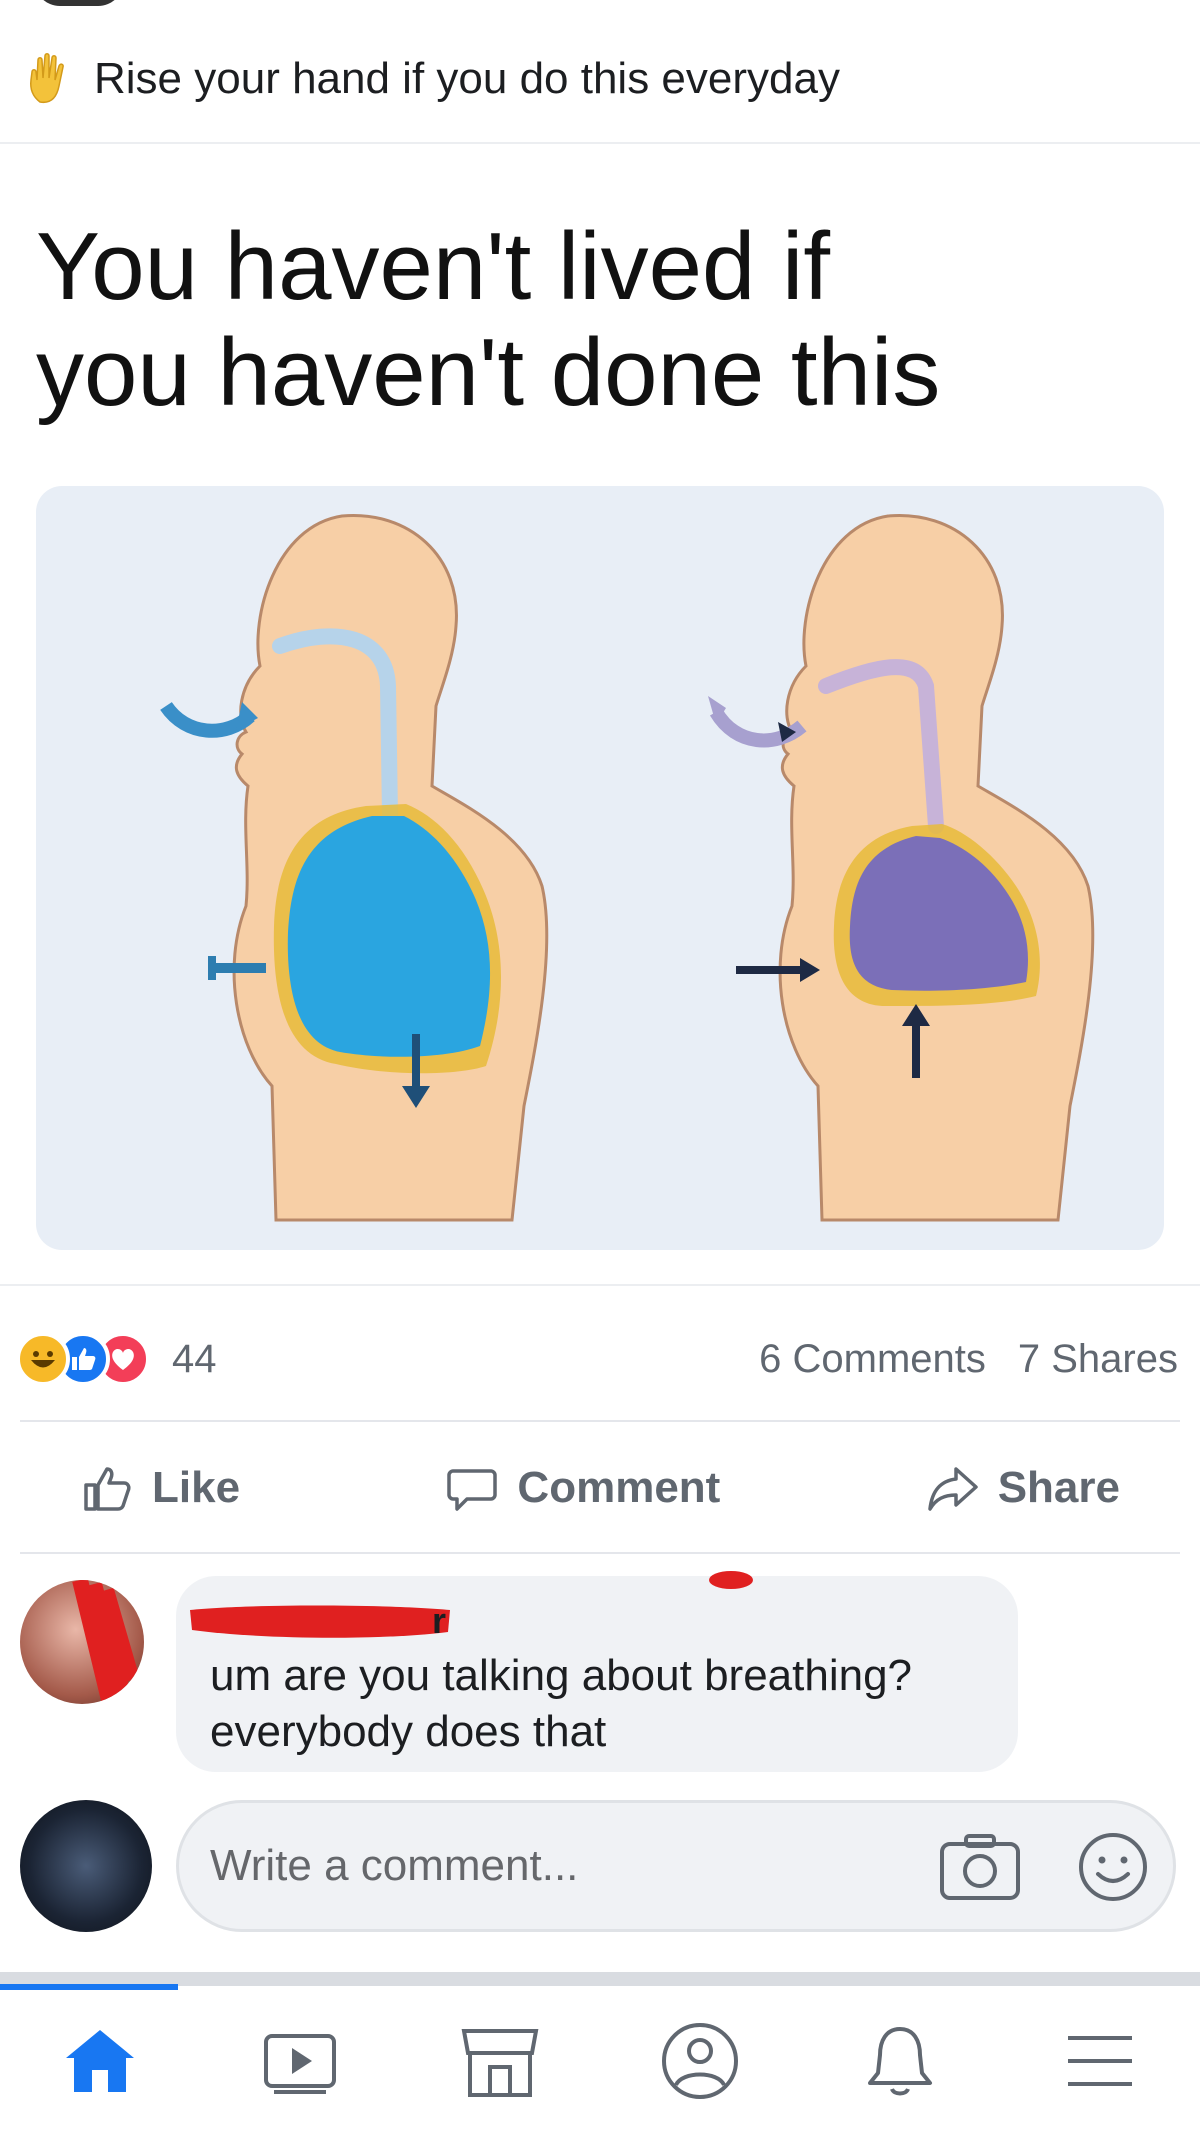 This screenshot has height=2132, width=1200. What do you see at coordinates (560, 1866) in the screenshot?
I see `comment-input` at bounding box center [560, 1866].